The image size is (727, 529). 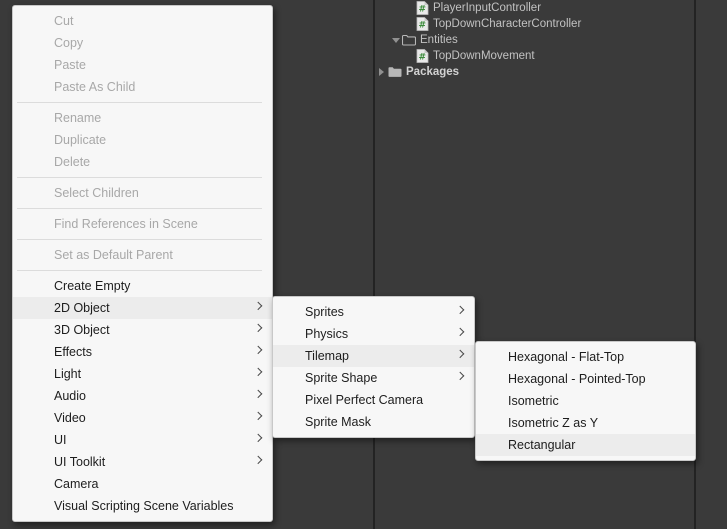 I want to click on menu-item: Find References in Scene, so click(x=142, y=224).